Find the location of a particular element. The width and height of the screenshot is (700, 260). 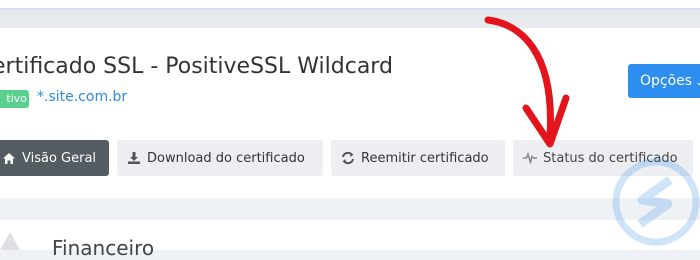

brand-logo-watermark-icon is located at coordinates (656, 202).